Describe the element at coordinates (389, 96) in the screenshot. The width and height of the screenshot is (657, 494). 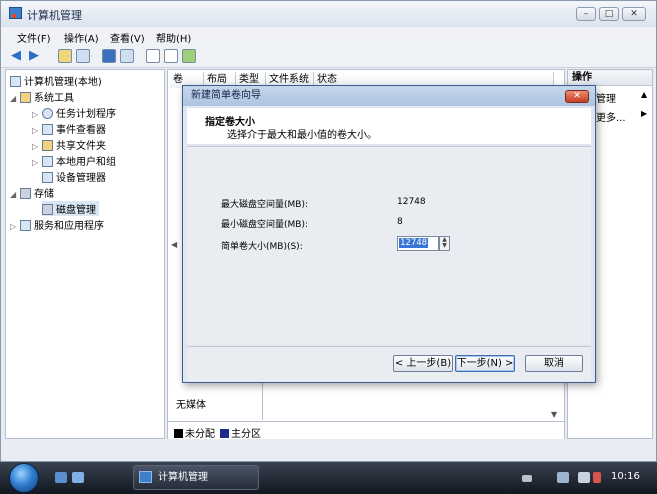
I see `dialog-title: 新建简单卷向导` at that location.